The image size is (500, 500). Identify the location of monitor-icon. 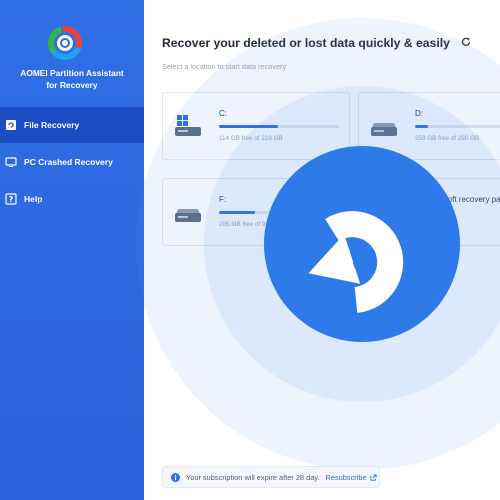
(11, 162).